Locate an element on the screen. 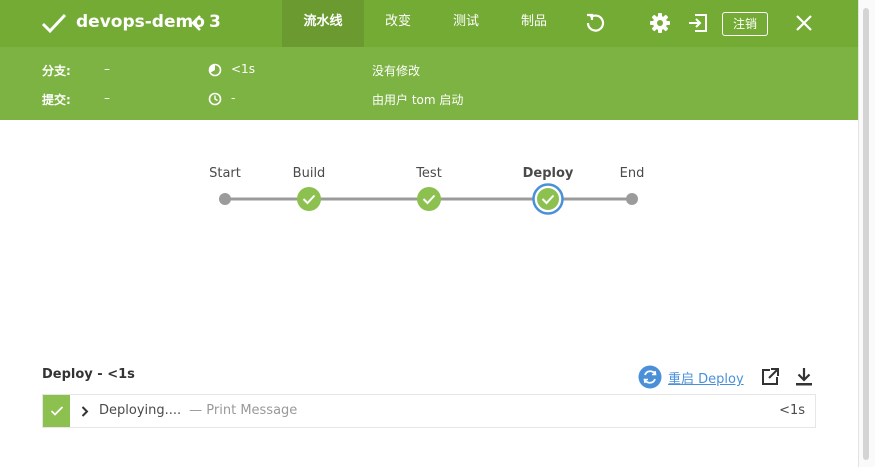 The height and width of the screenshot is (467, 875). chevron-right-icon is located at coordinates (85, 411).